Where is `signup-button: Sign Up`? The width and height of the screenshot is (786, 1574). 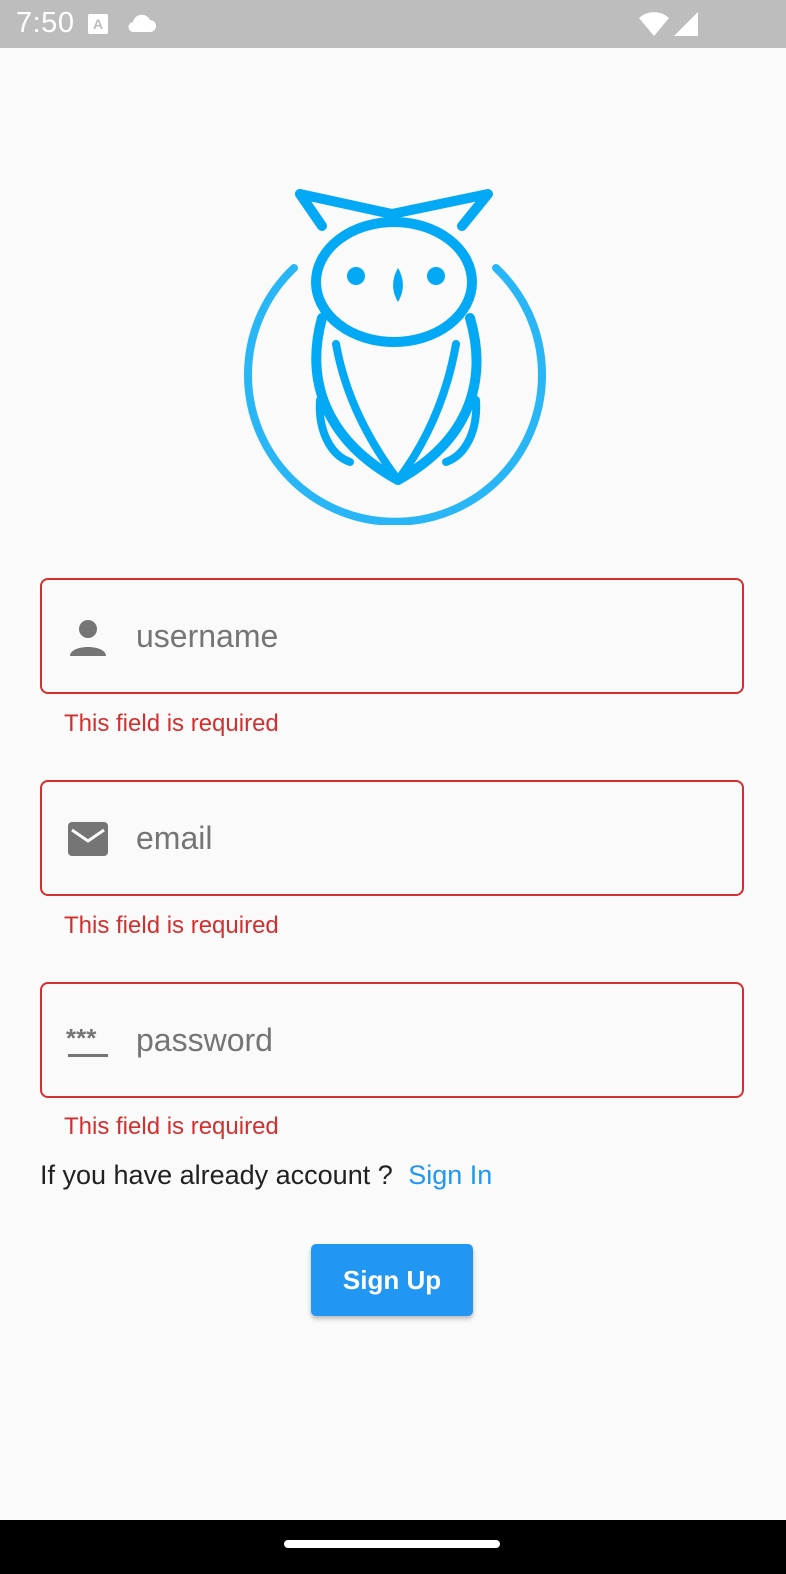 signup-button: Sign Up is located at coordinates (392, 1280).